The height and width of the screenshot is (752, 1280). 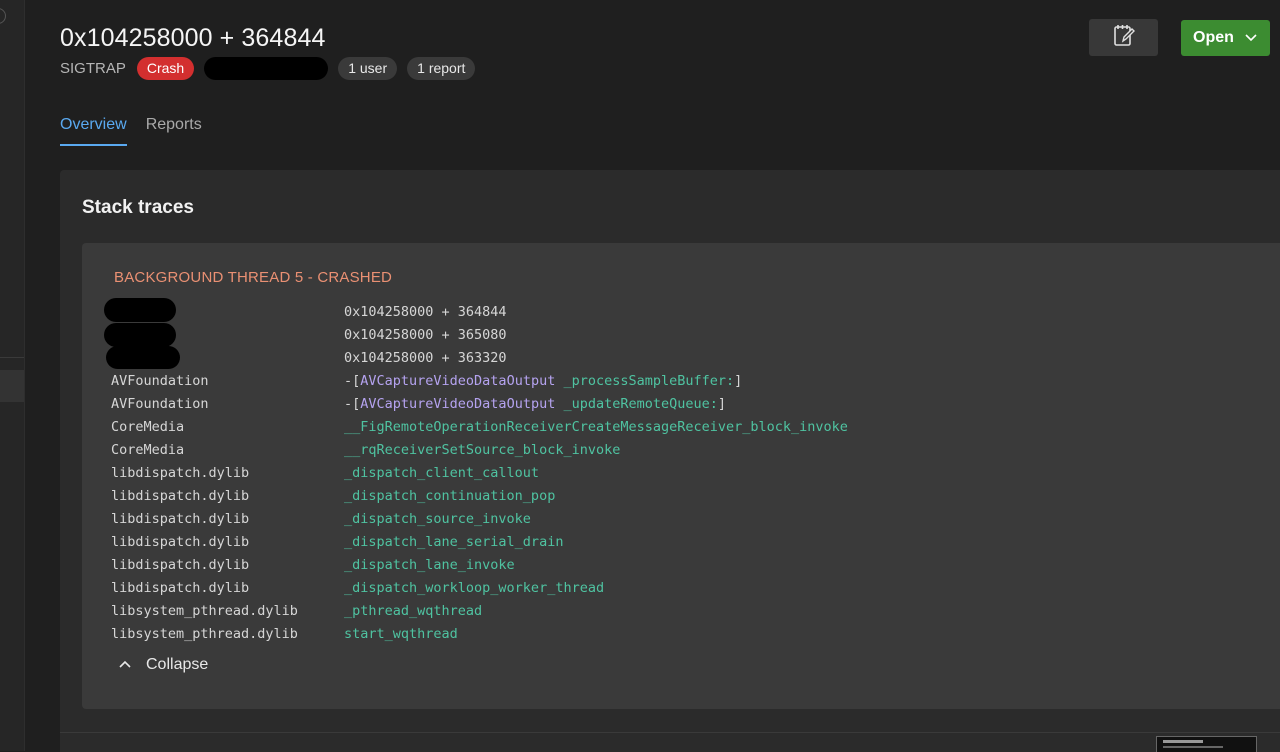 I want to click on screenshot-thumbnail, so click(x=1206, y=744).